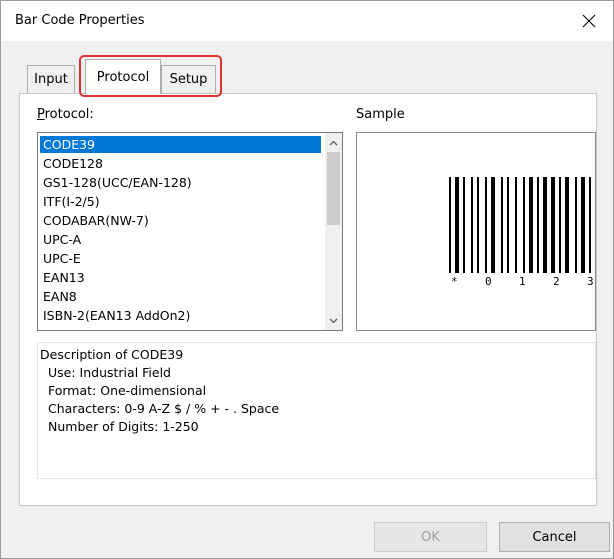  Describe the element at coordinates (127, 390) in the screenshot. I see `description-format: Format: One-dimensional` at that location.